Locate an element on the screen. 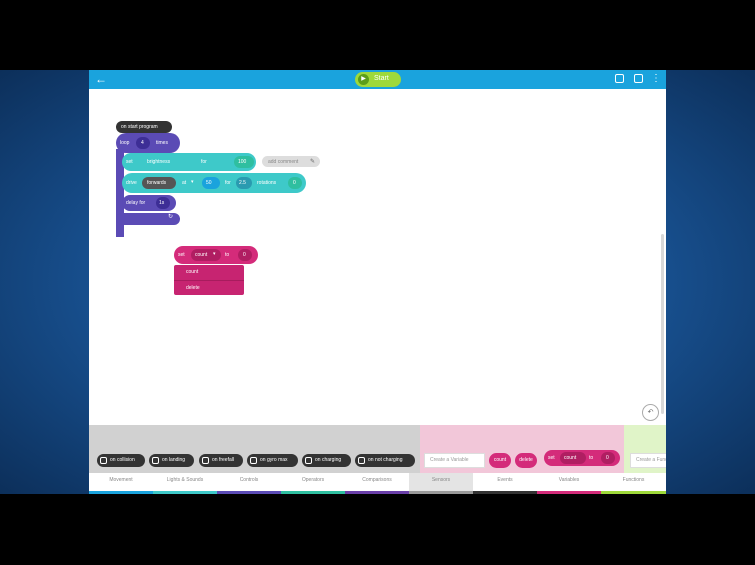 The height and width of the screenshot is (565, 755). loop-count-field: 4 is located at coordinates (143, 143).